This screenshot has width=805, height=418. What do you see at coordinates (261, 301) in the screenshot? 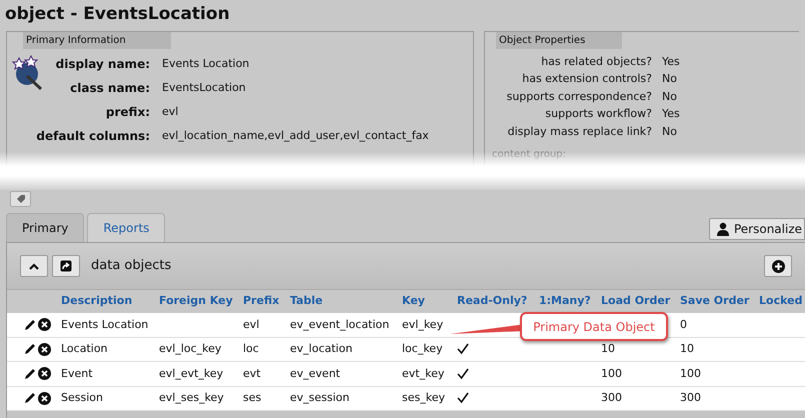
I see `column-header: Prefix` at bounding box center [261, 301].